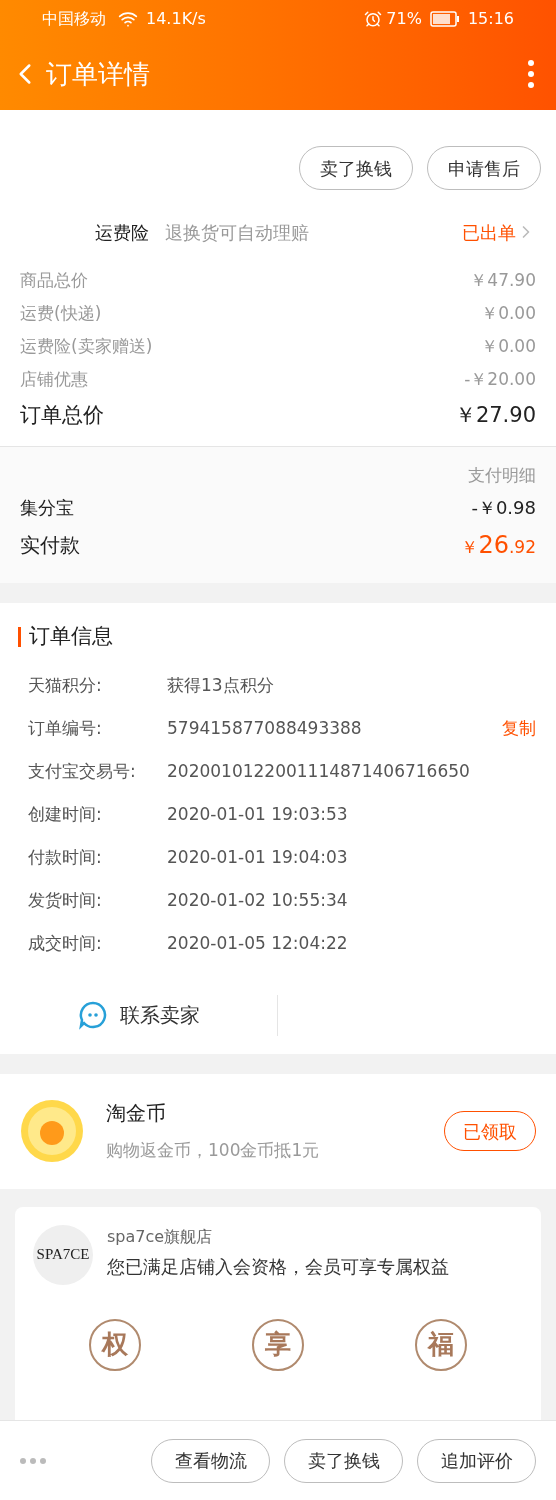  Describe the element at coordinates (65, 815) in the screenshot. I see `info-label: 创建时间:` at that location.